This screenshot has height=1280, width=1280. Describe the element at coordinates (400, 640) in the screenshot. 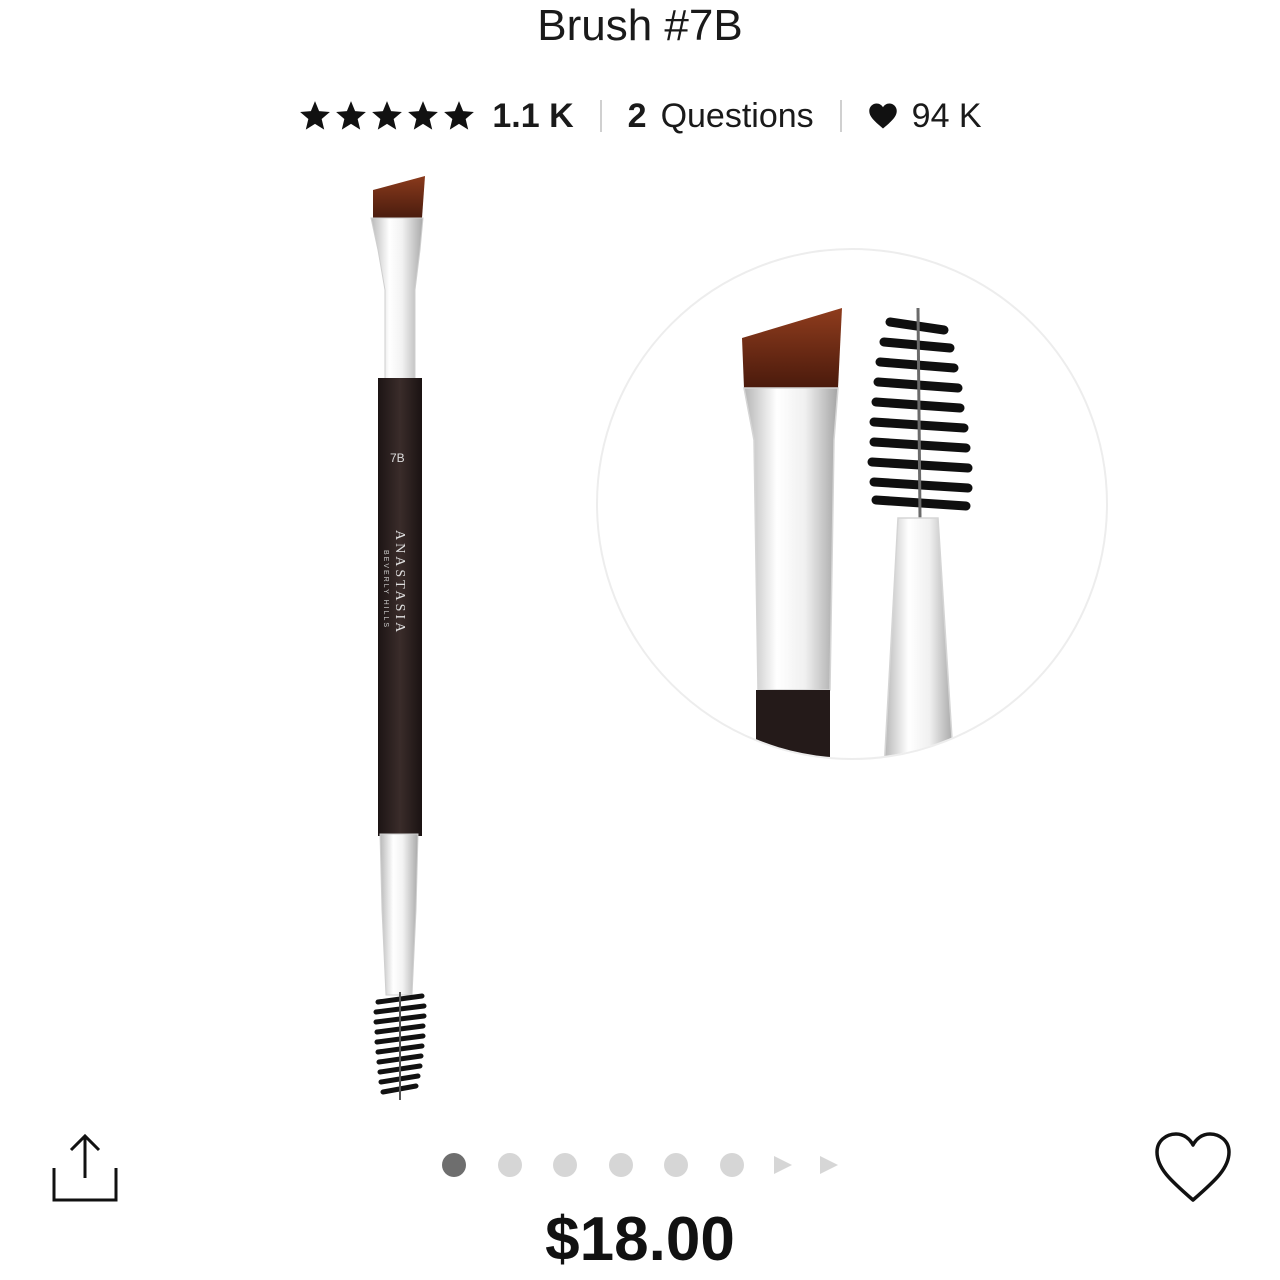

I see `product-image: 7B ANASTASIA BEVERLY HILLS` at that location.